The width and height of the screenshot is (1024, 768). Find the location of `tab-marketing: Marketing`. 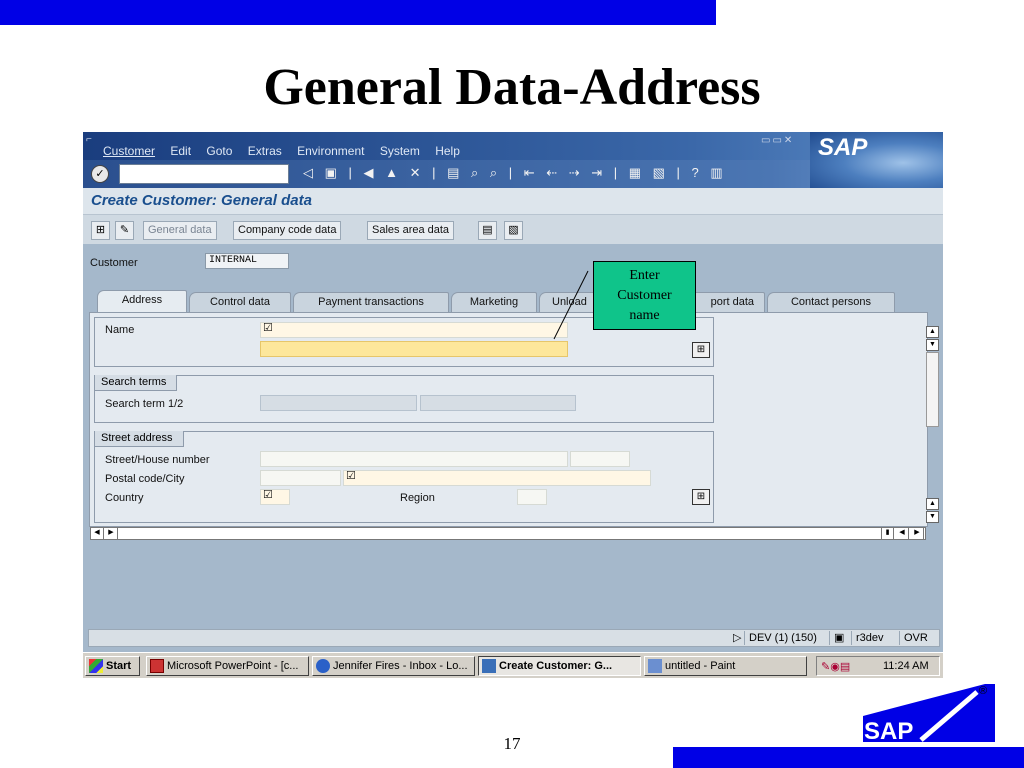

tab-marketing: Marketing is located at coordinates (494, 302).